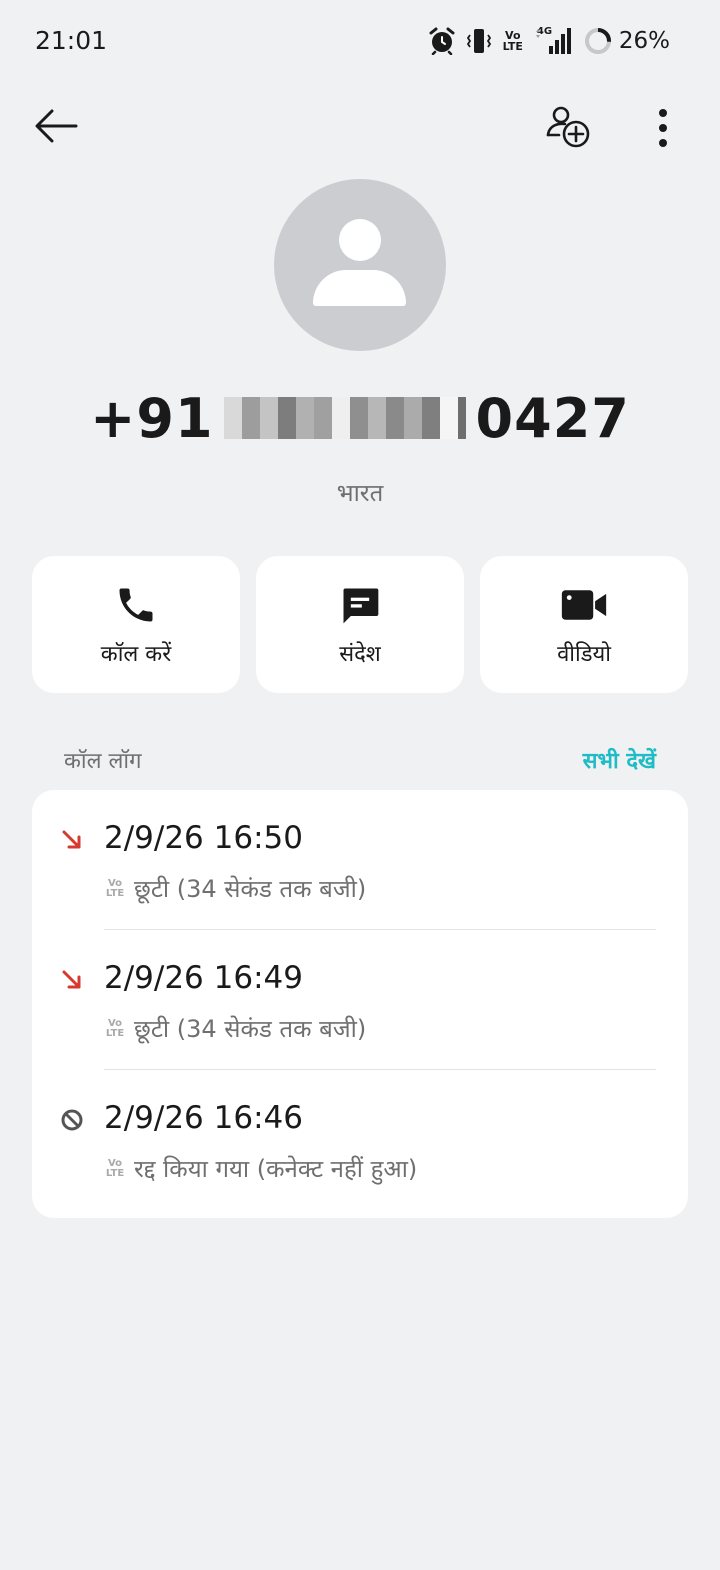  I want to click on call-button: कॉल करें, so click(136, 624).